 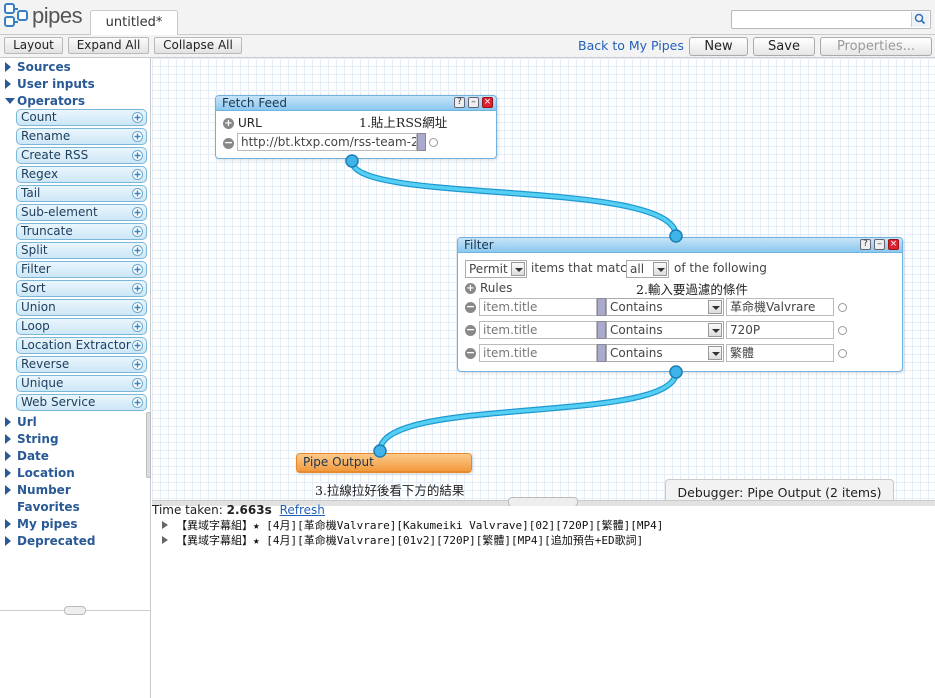 I want to click on rule-value-input: 革命機Valvrare, so click(x=780, y=307).